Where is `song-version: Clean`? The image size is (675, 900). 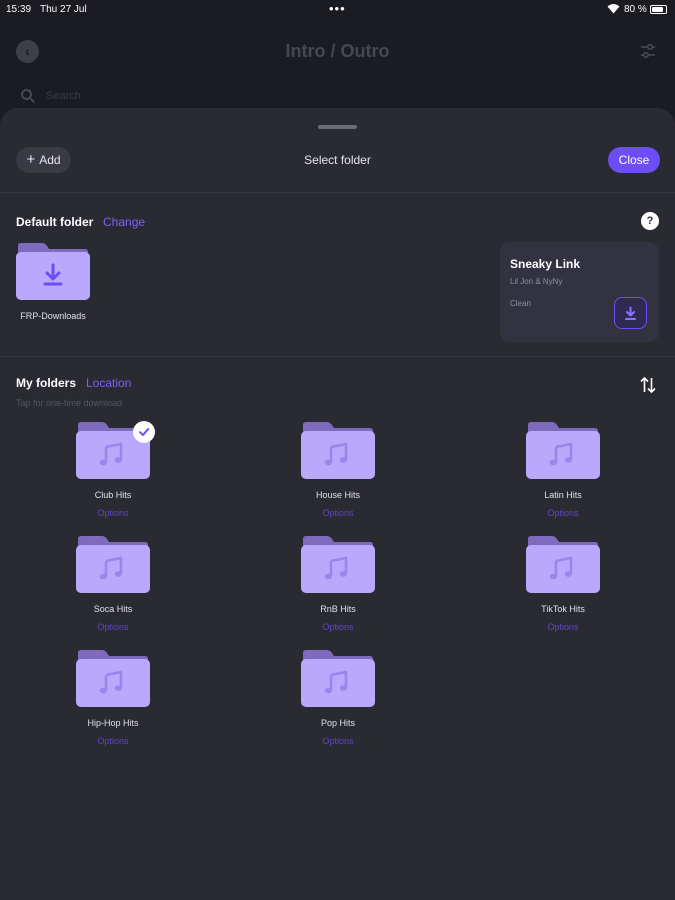
song-version: Clean is located at coordinates (520, 303).